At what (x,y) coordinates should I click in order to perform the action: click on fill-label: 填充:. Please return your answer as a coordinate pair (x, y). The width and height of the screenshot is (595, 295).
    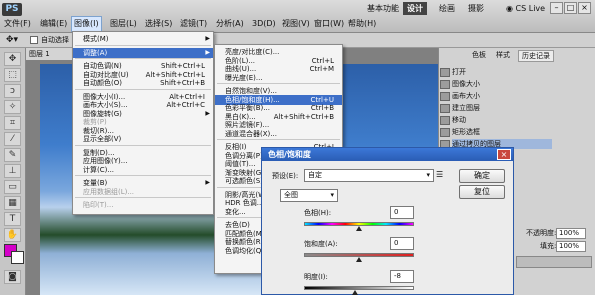
    Looking at the image, I should click on (548, 246).